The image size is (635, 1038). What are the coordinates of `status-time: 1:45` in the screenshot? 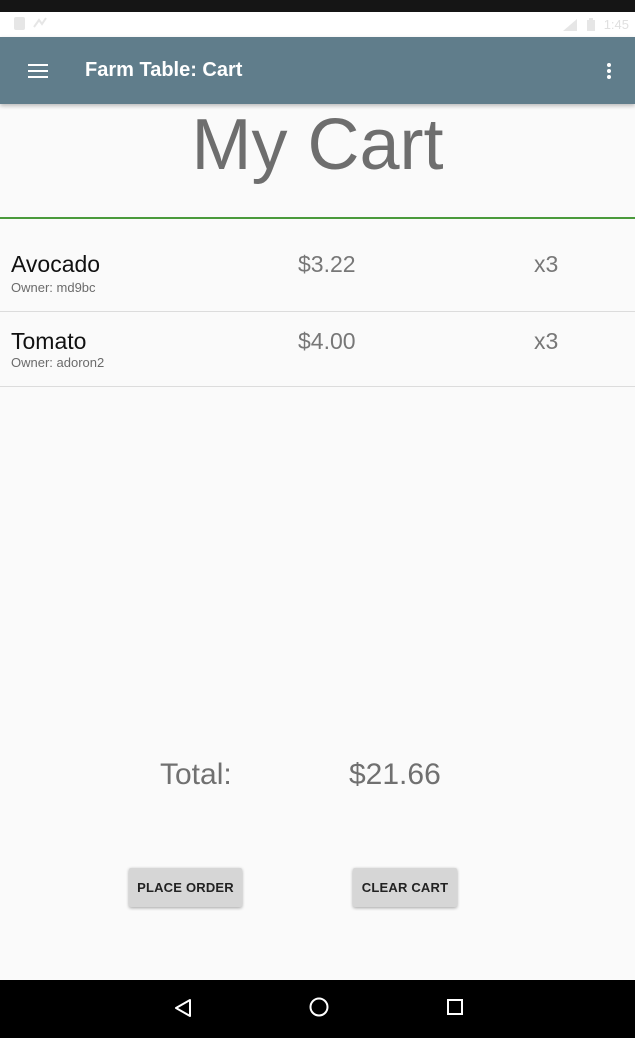 It's located at (616, 24).